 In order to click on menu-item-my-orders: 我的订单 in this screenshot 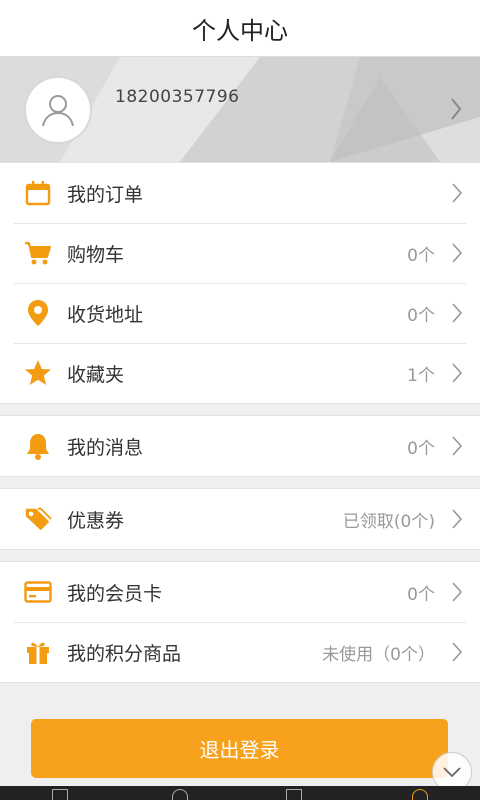, I will do `click(240, 193)`.